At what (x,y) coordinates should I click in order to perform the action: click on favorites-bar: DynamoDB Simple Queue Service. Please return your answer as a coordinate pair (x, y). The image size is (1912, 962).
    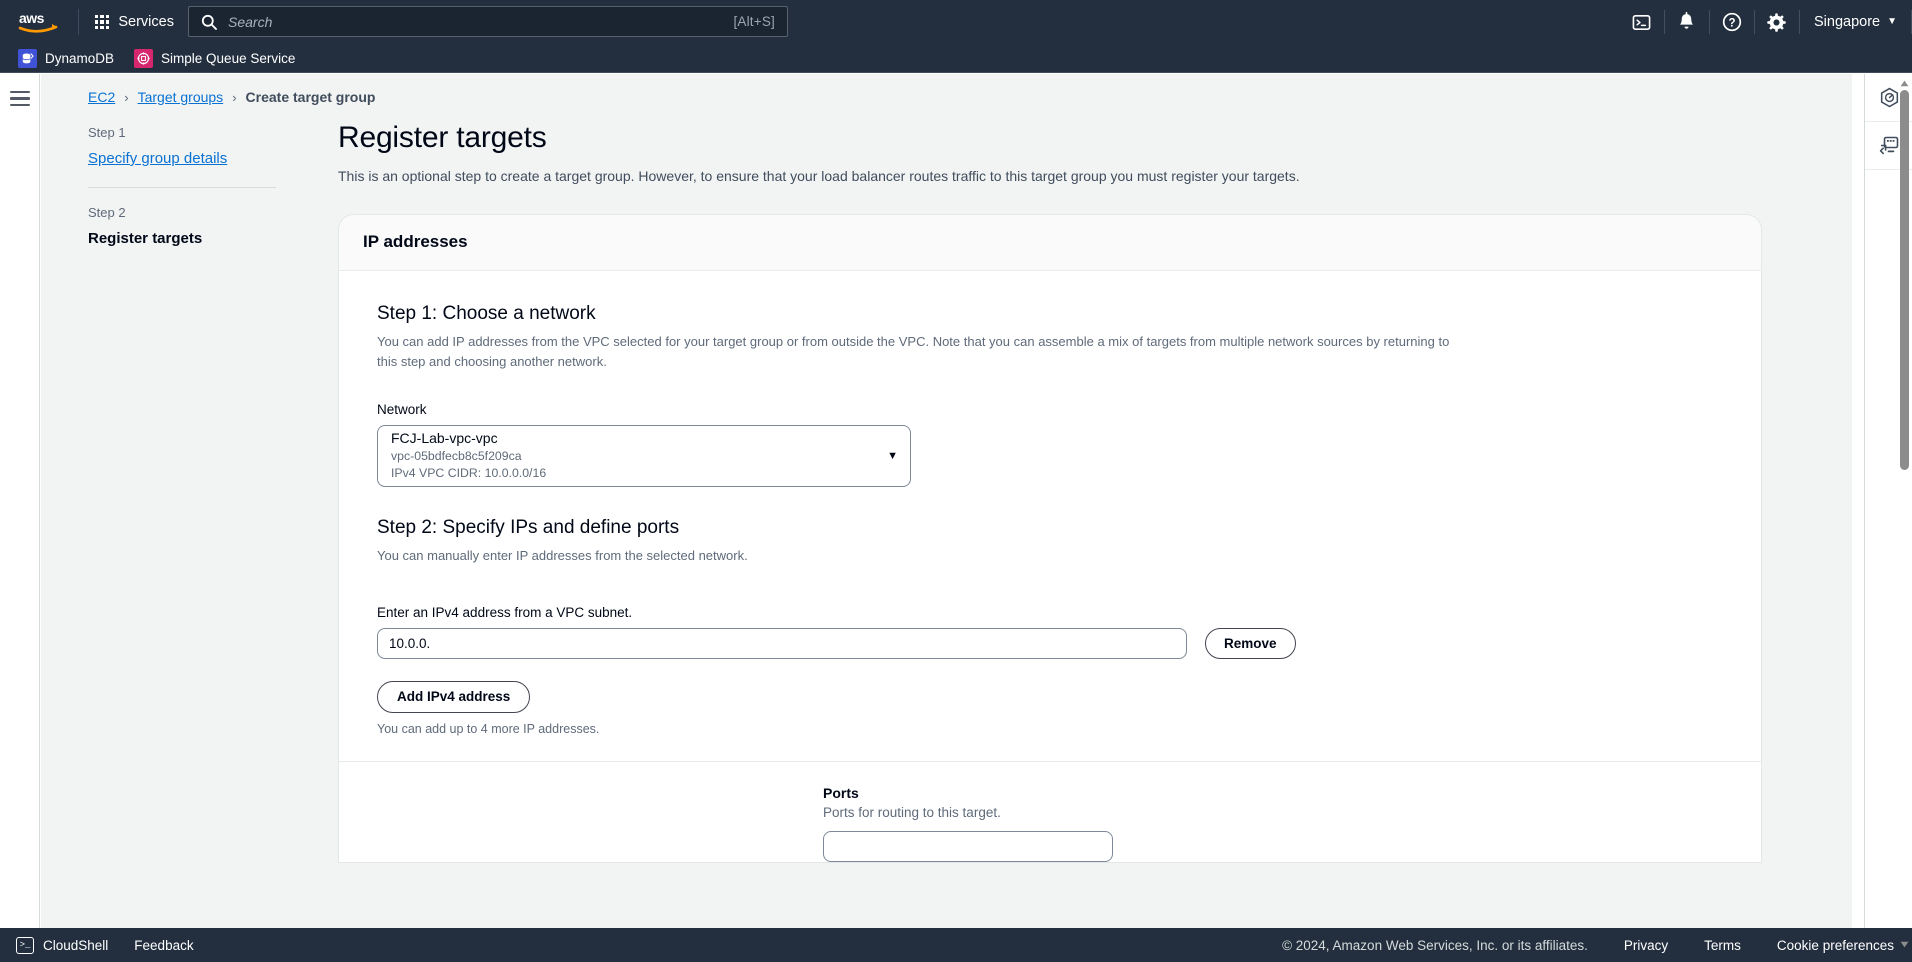
    Looking at the image, I should click on (956, 58).